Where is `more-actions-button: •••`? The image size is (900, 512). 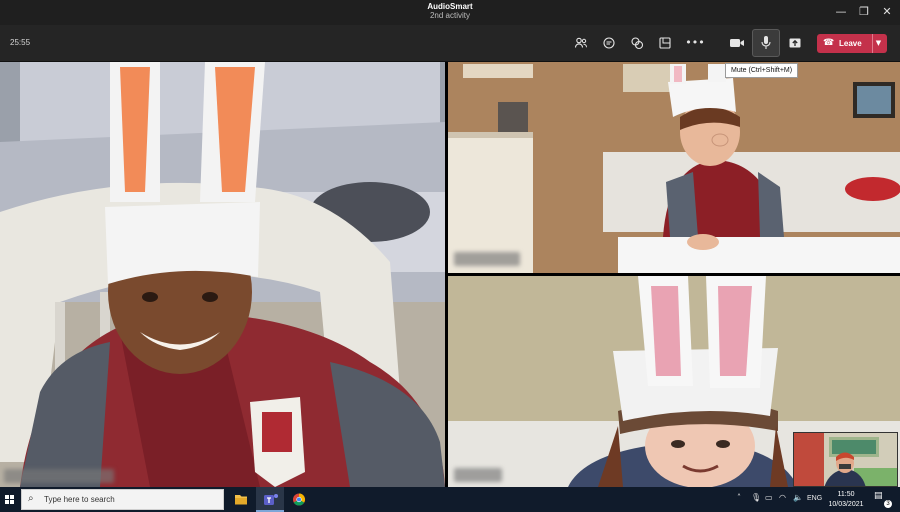 more-actions-button: ••• is located at coordinates (695, 43).